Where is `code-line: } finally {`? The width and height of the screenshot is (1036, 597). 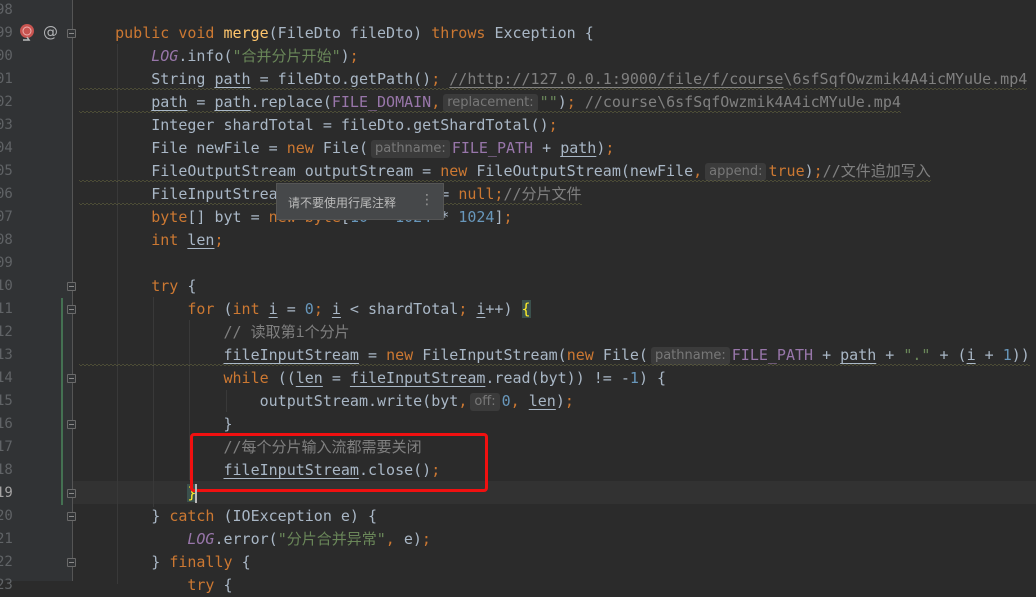 code-line: } finally { is located at coordinates (164, 562).